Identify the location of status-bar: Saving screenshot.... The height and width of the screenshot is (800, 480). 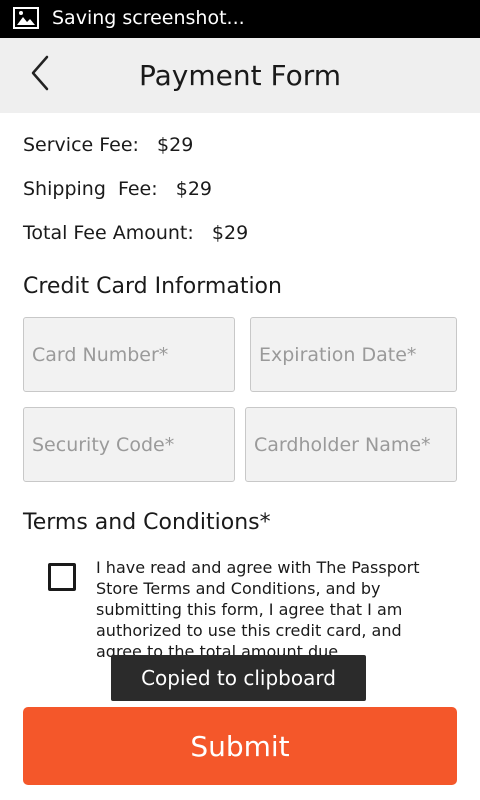
(240, 19).